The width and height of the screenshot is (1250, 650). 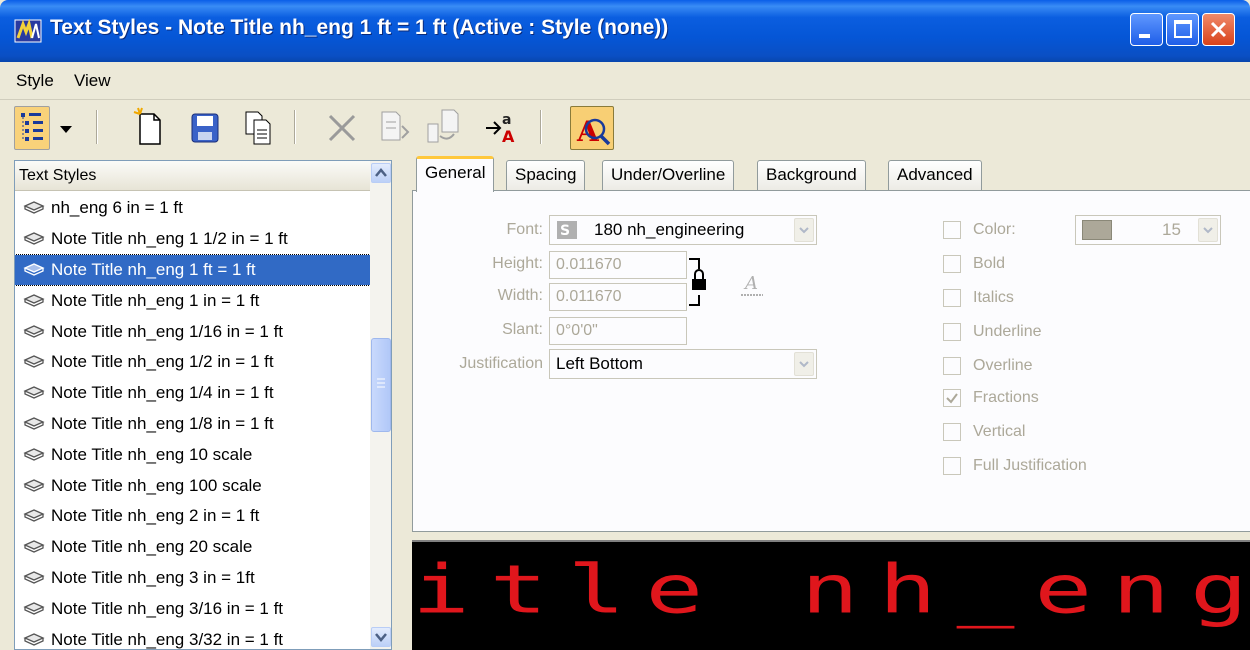 What do you see at coordinates (1208, 230) in the screenshot?
I see `color-dropdown-button` at bounding box center [1208, 230].